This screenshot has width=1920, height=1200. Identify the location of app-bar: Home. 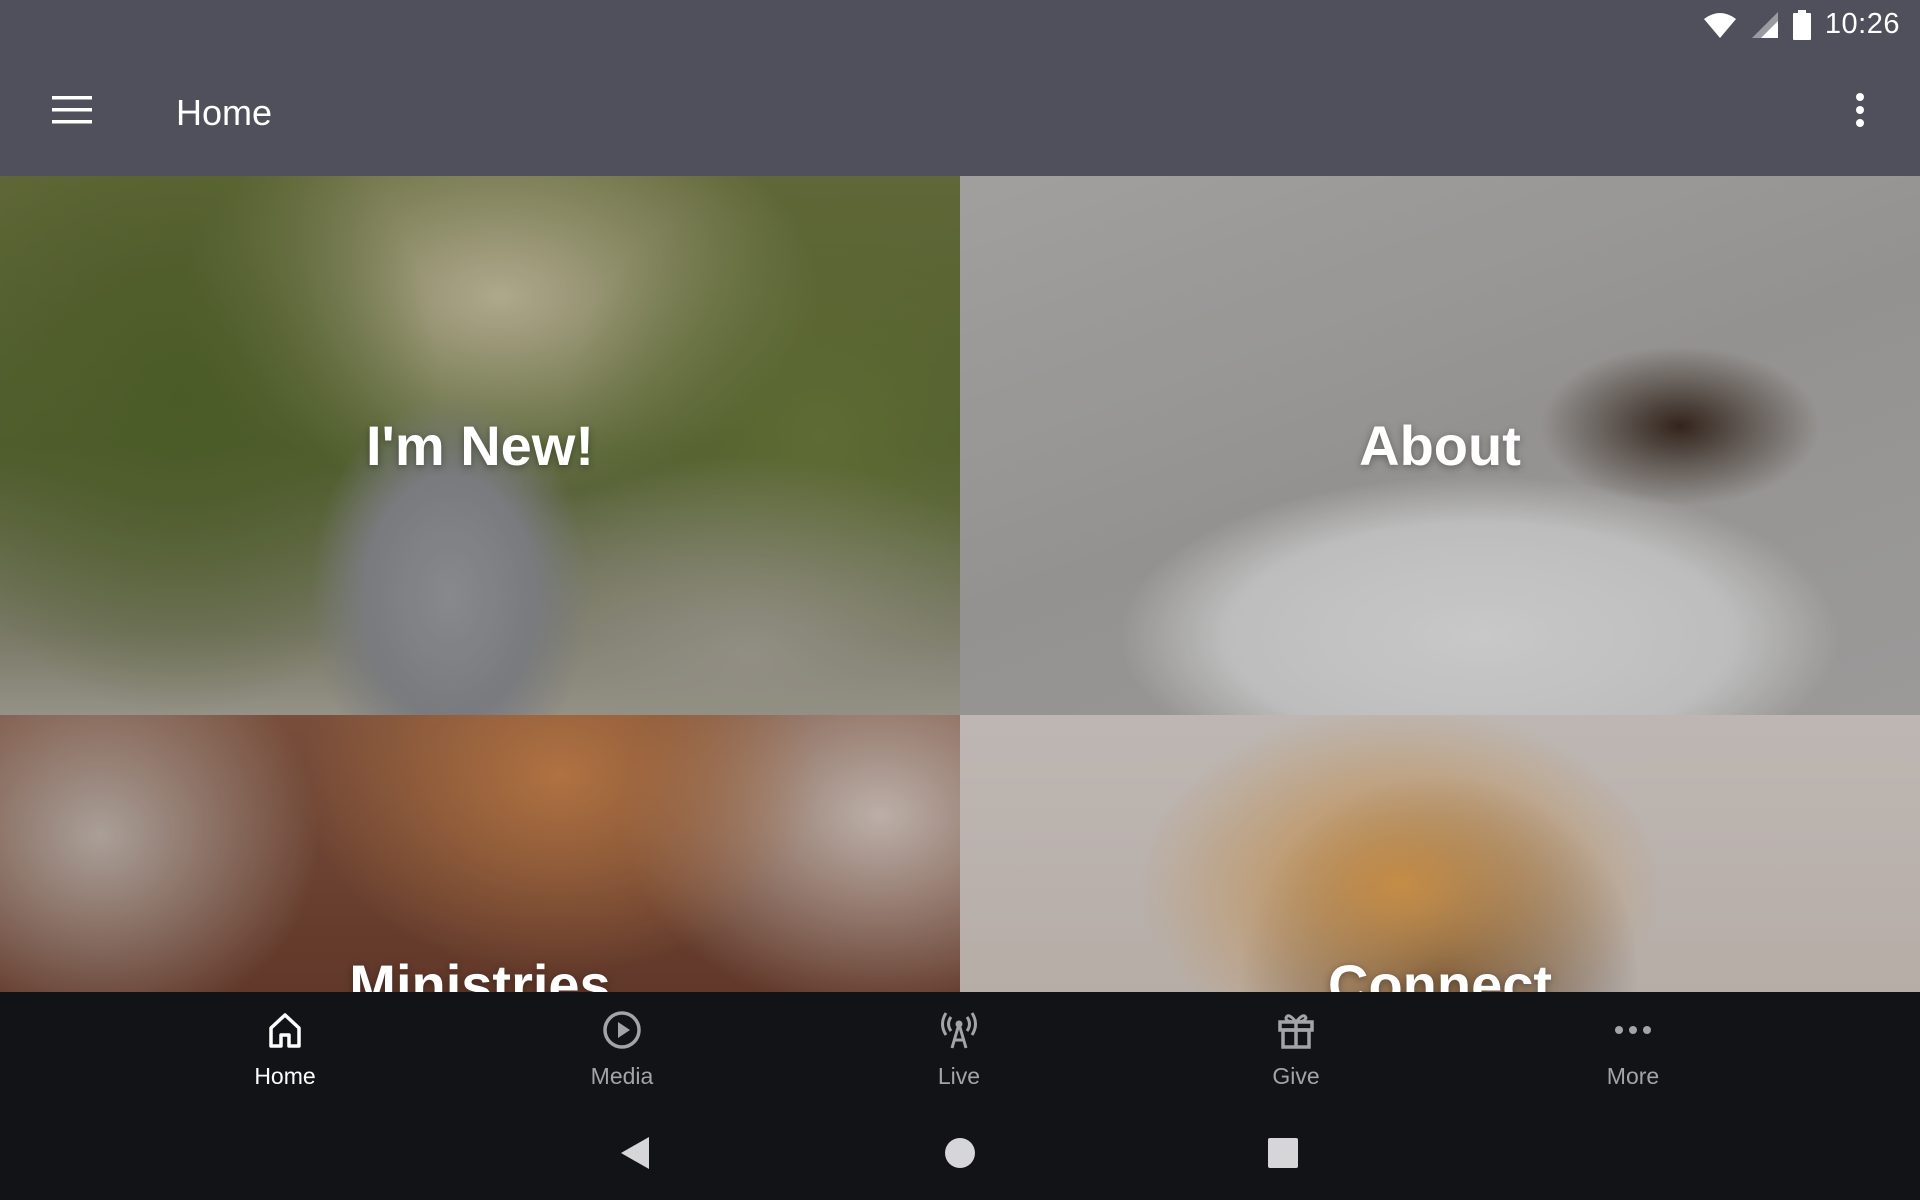
(960, 112).